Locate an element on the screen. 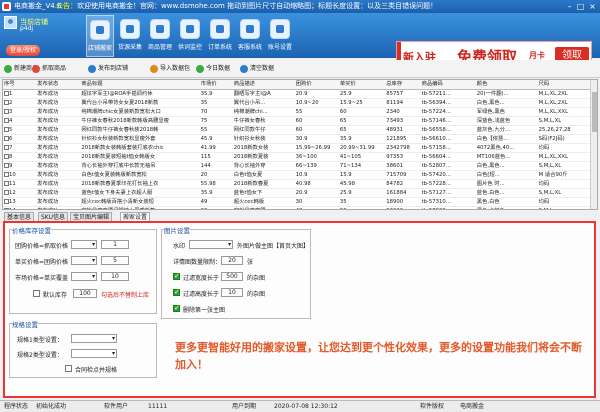 Image resolution: width=600 pixels, height=412 pixels. table-cell: 背心长袖外穿打底中长款无袖吊 is located at coordinates (140, 166).